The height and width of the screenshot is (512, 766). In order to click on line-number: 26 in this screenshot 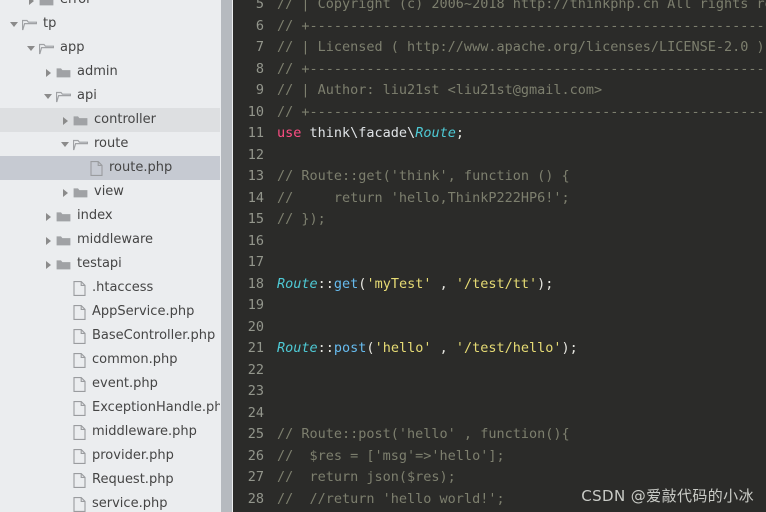, I will do `click(255, 455)`.